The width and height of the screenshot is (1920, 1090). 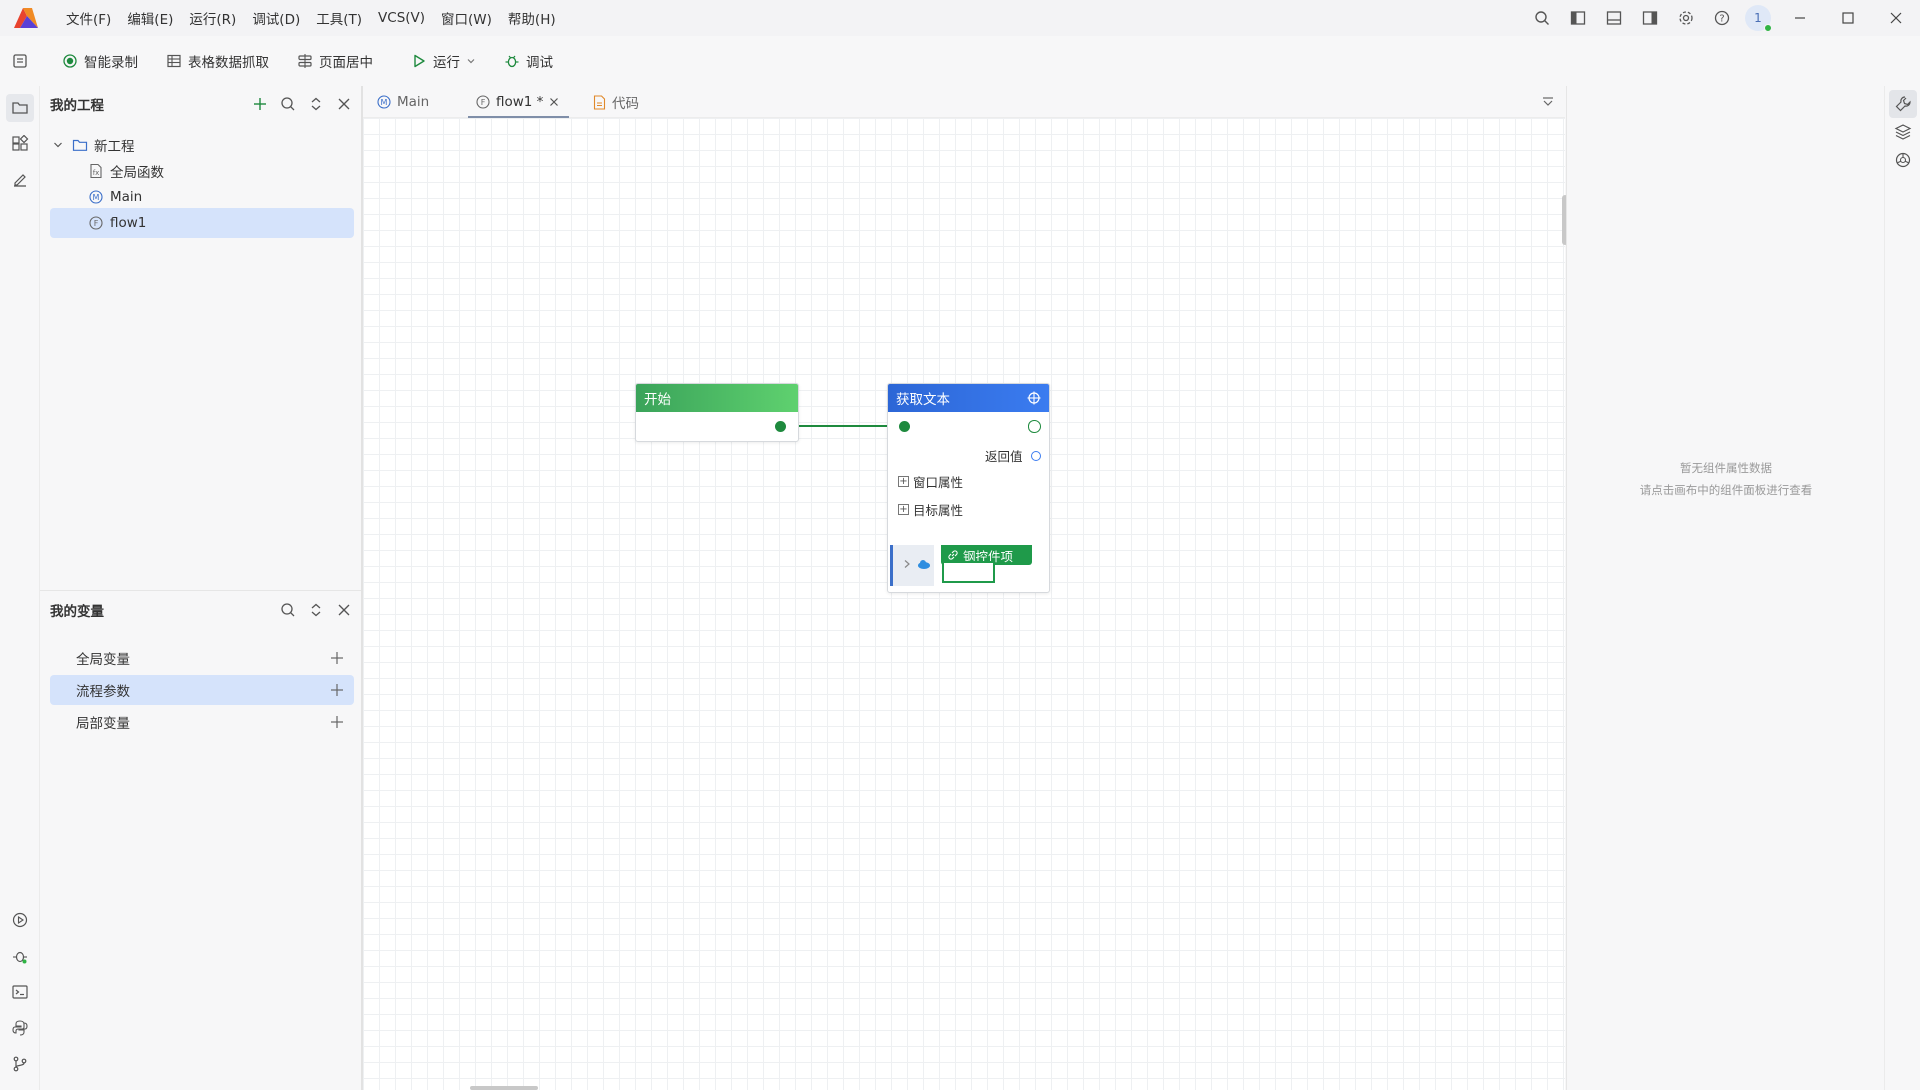 What do you see at coordinates (1686, 18) in the screenshot?
I see `settings-gear-icon` at bounding box center [1686, 18].